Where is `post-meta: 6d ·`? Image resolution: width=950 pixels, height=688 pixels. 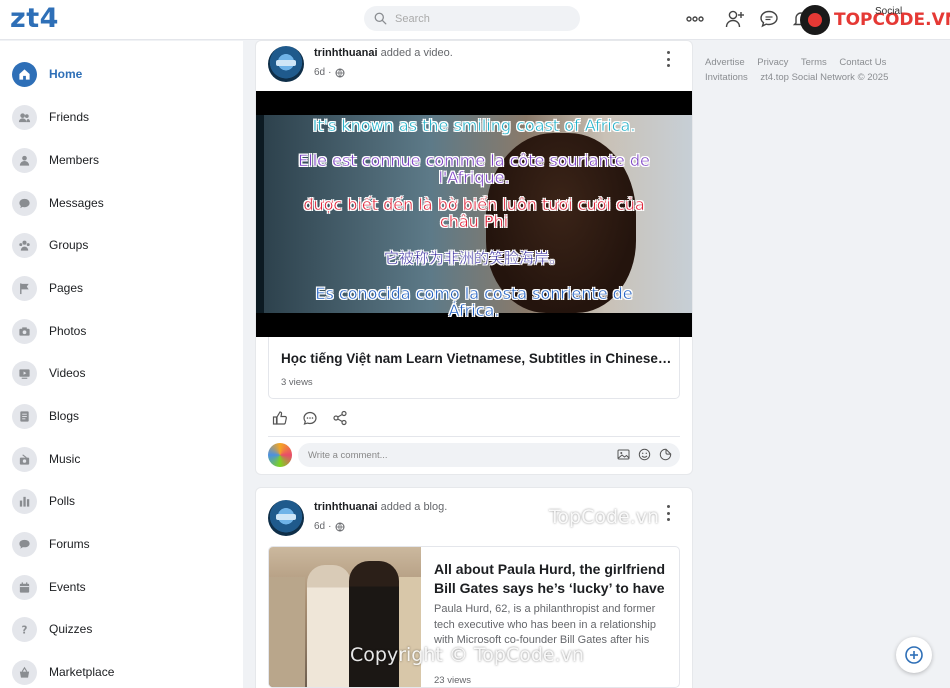
post-meta: 6d · is located at coordinates (329, 526).